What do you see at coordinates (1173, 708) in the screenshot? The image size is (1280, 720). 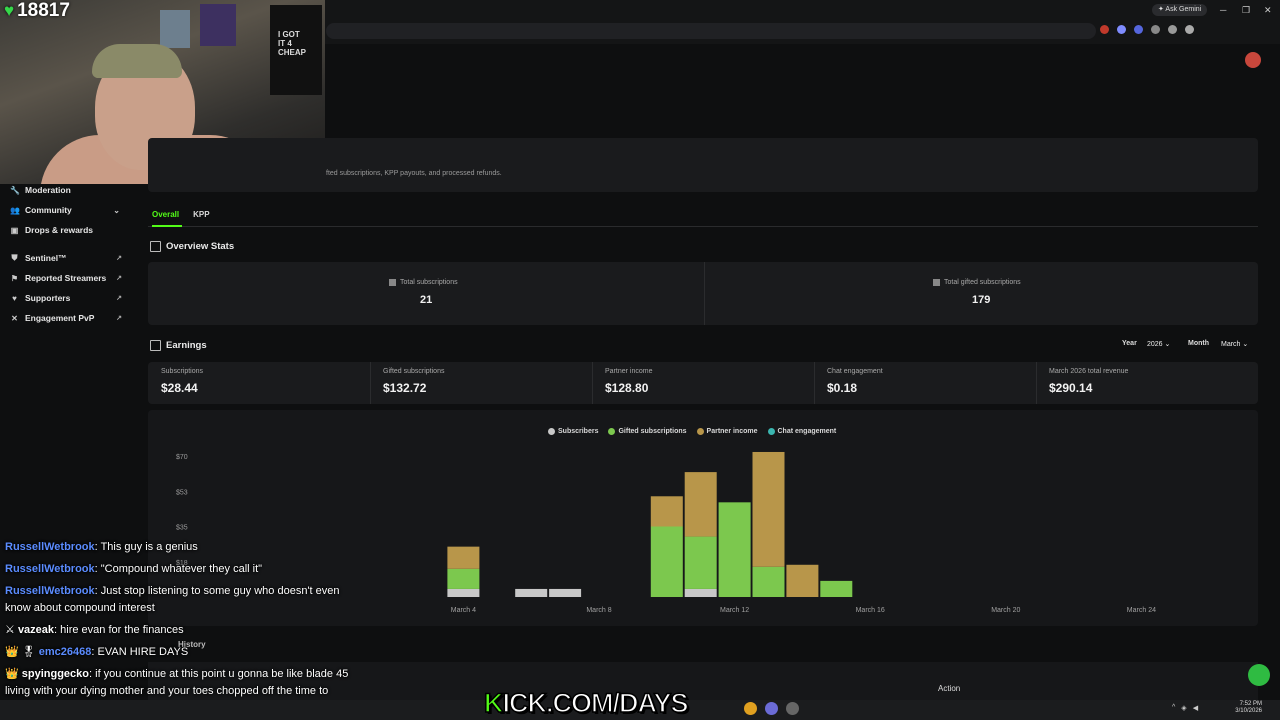 I see `chevron-up-icon: ^` at bounding box center [1173, 708].